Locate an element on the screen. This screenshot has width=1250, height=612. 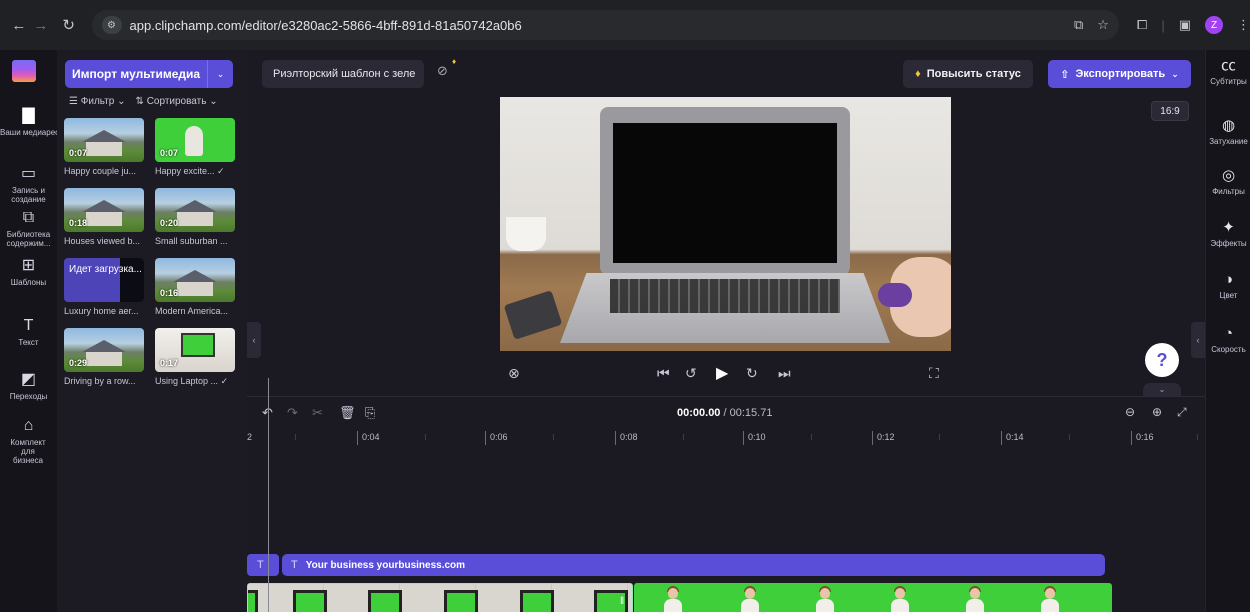
timeline-ruler: 2 0:04 0:06 0:08 0:10 0:12 0:14 0:16 is located at coordinates (726, 440).